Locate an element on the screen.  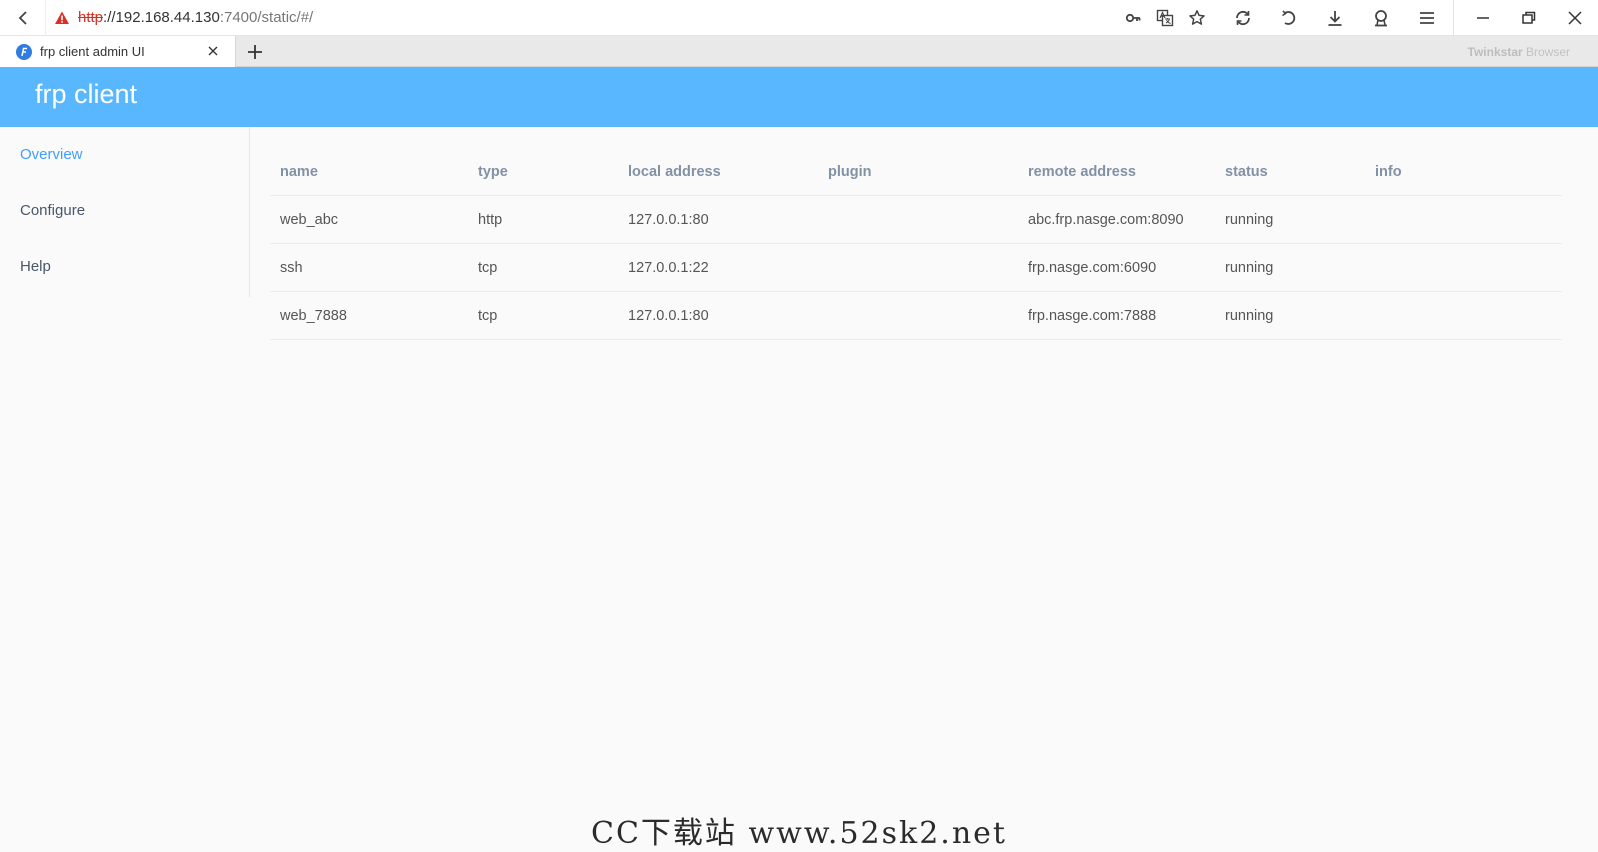
brand-name: Twinkstar is located at coordinates (1495, 52).